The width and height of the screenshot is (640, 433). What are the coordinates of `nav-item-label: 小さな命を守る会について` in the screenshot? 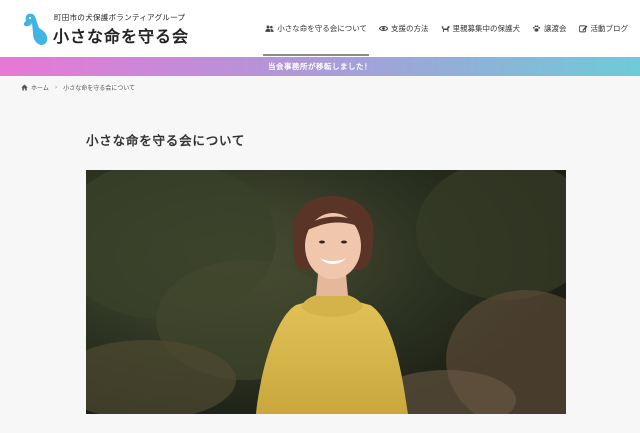 It's located at (322, 28).